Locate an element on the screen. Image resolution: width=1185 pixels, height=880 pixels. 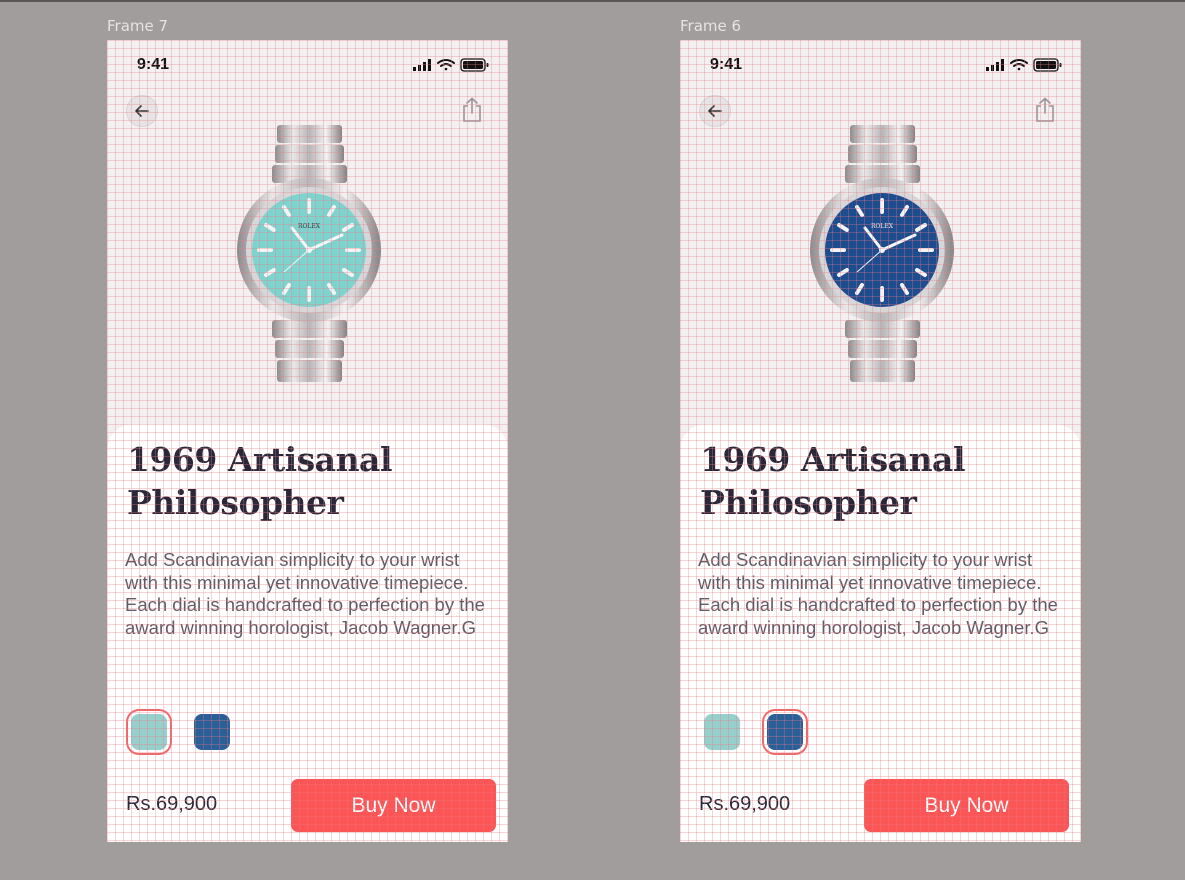
frame-label: Frame 6 is located at coordinates (711, 26).